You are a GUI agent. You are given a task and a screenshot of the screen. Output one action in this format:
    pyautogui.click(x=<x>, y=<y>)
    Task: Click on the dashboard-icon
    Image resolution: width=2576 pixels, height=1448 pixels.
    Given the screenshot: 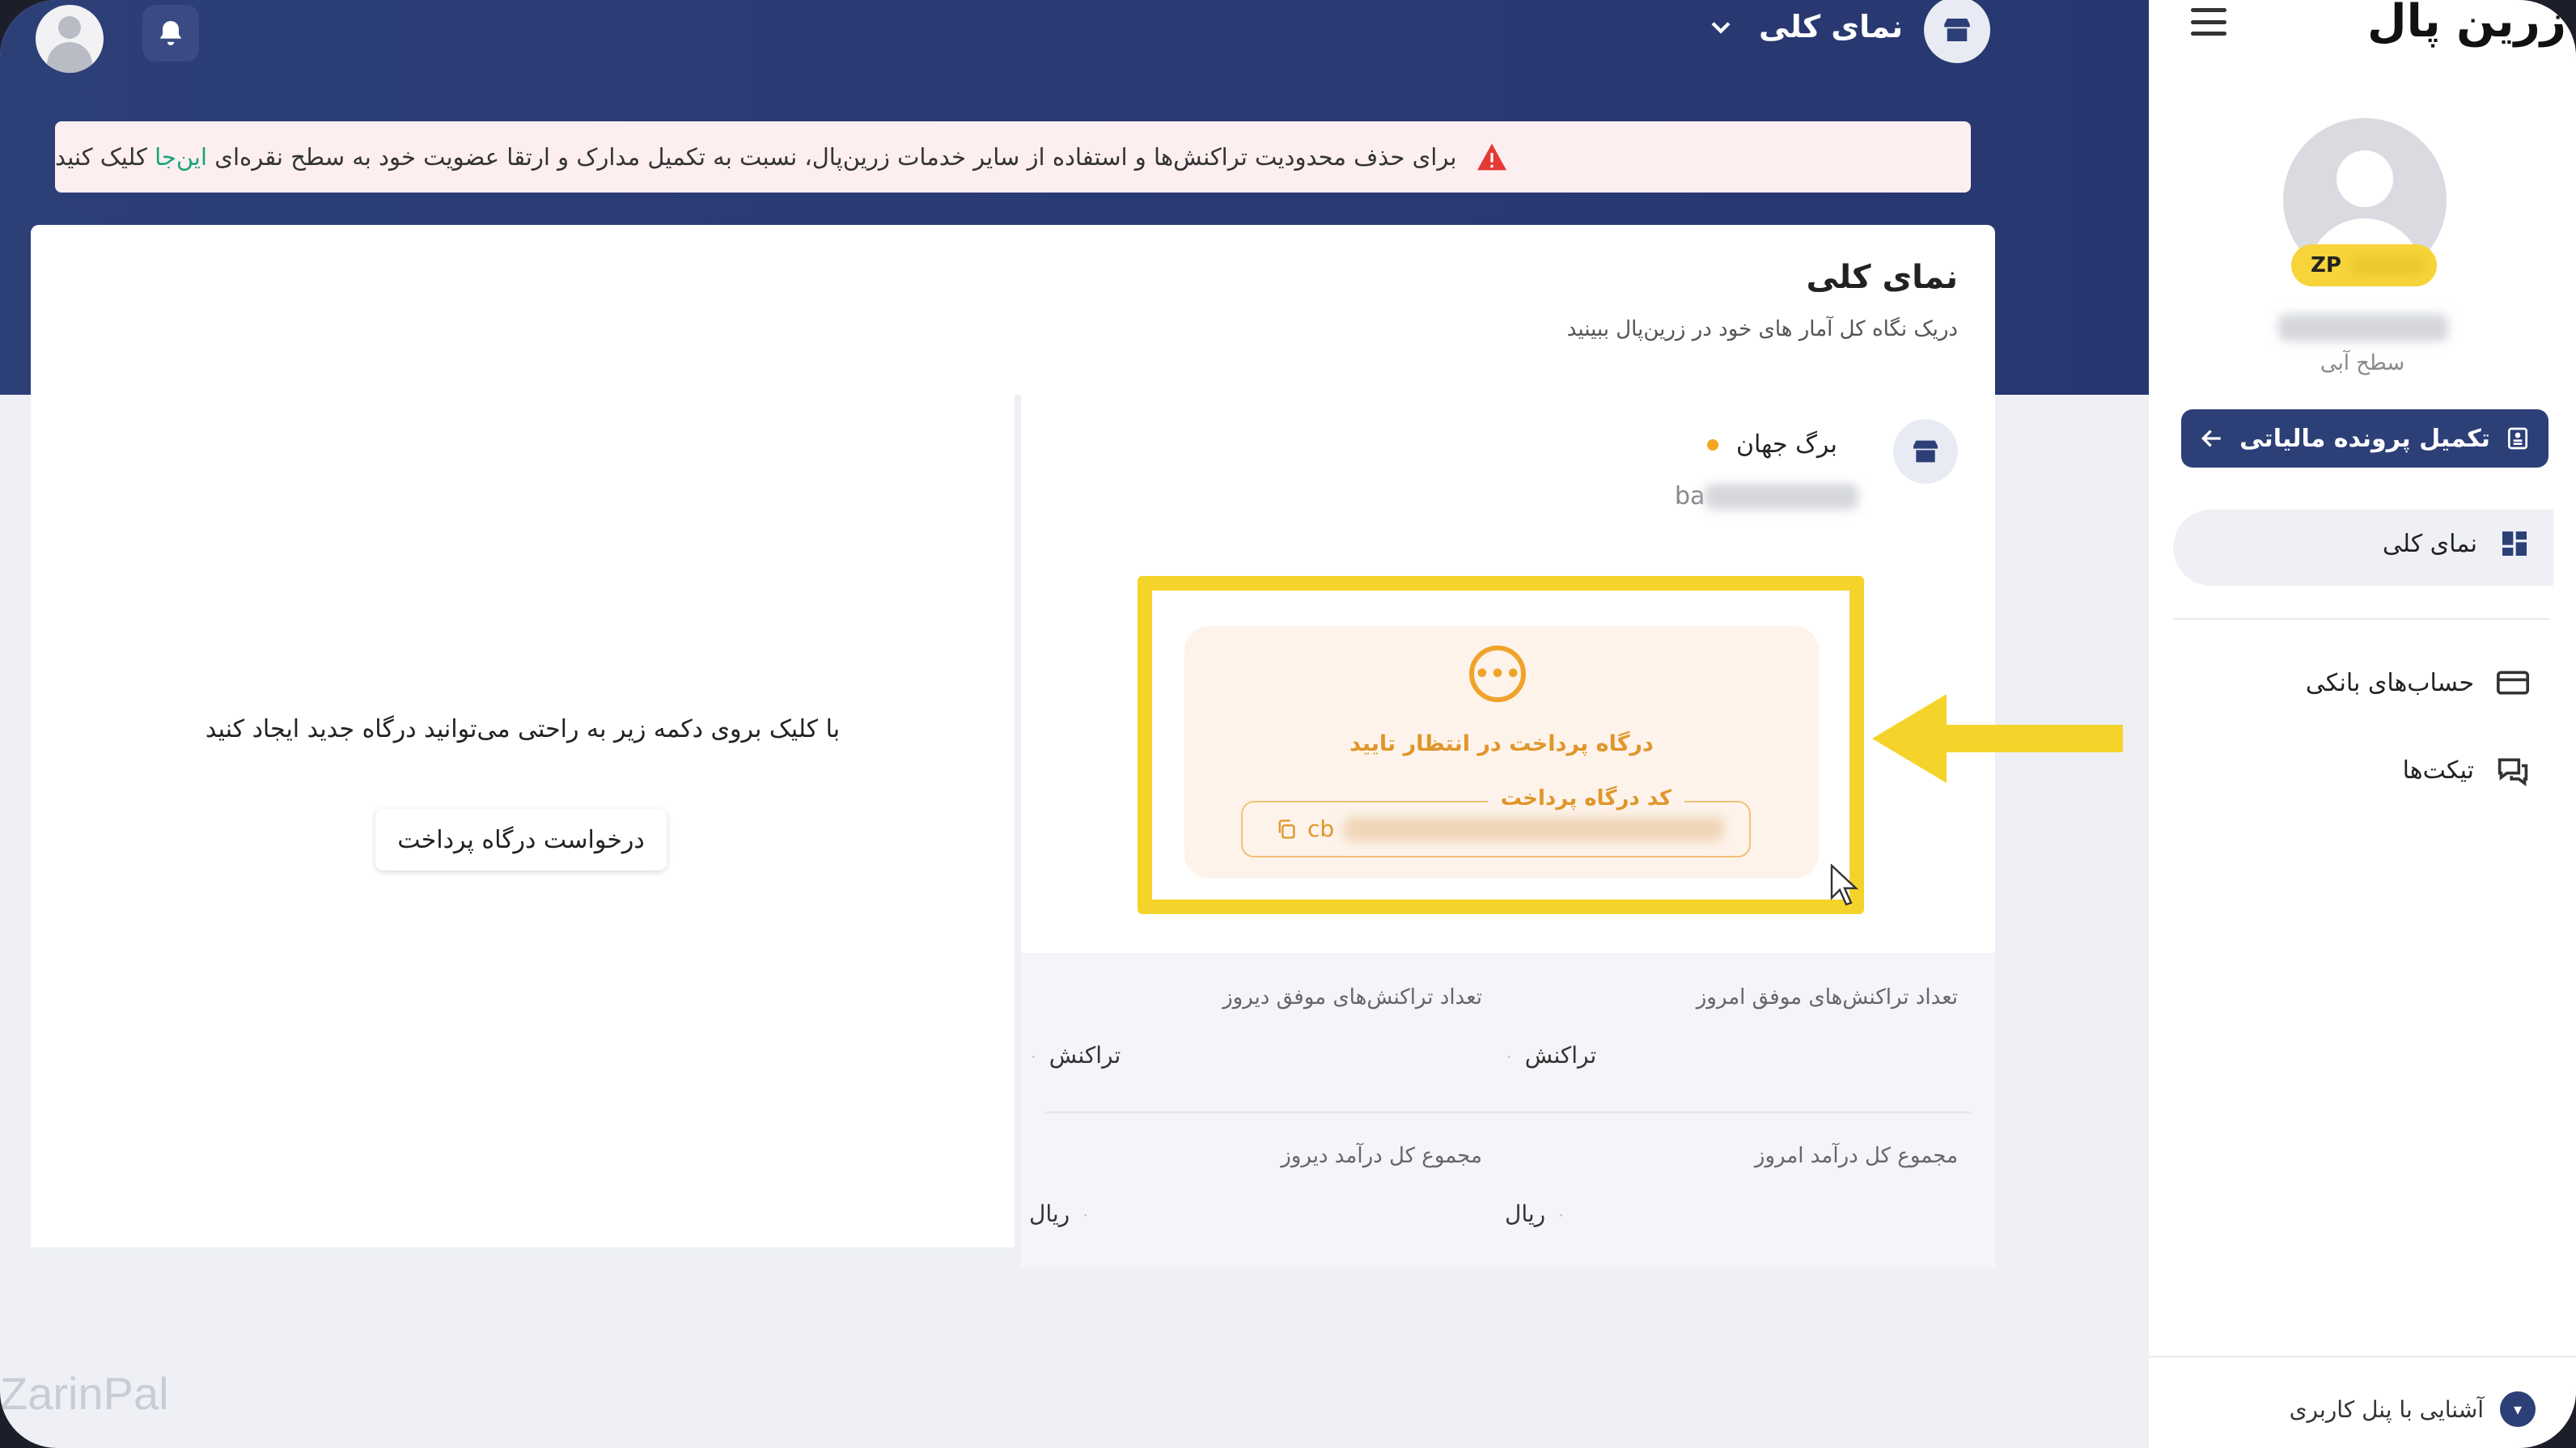 What is the action you would take?
    pyautogui.click(x=2514, y=543)
    